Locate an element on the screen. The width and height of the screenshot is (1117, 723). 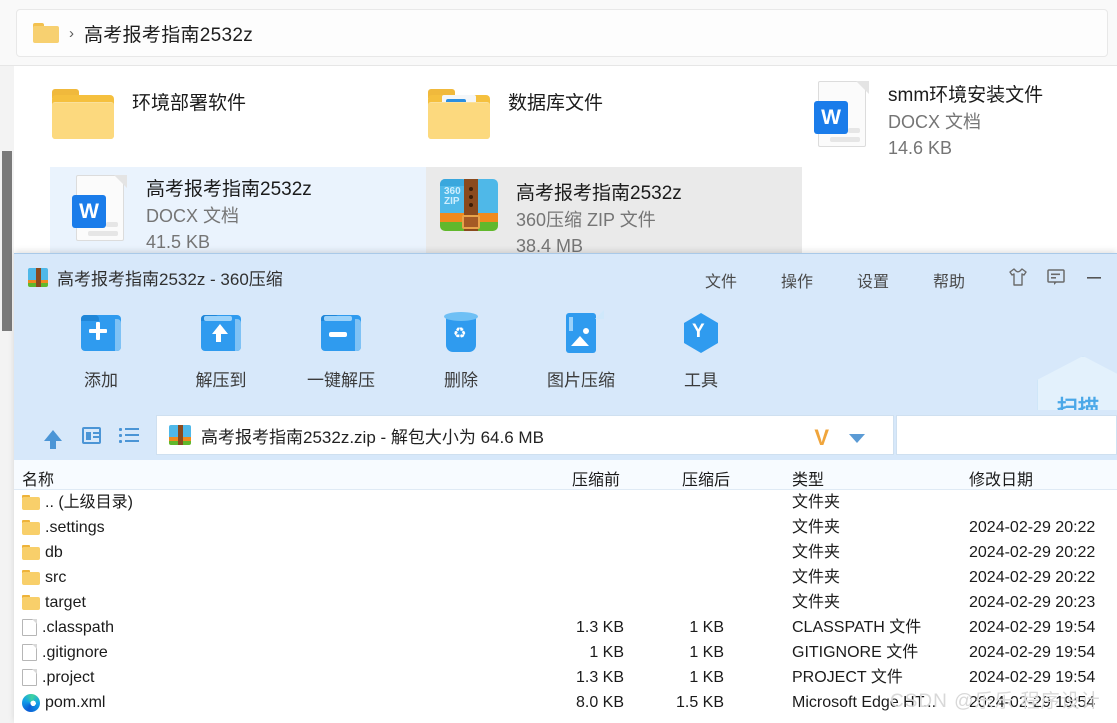
folder-add-icon is located at coordinates (101, 333).